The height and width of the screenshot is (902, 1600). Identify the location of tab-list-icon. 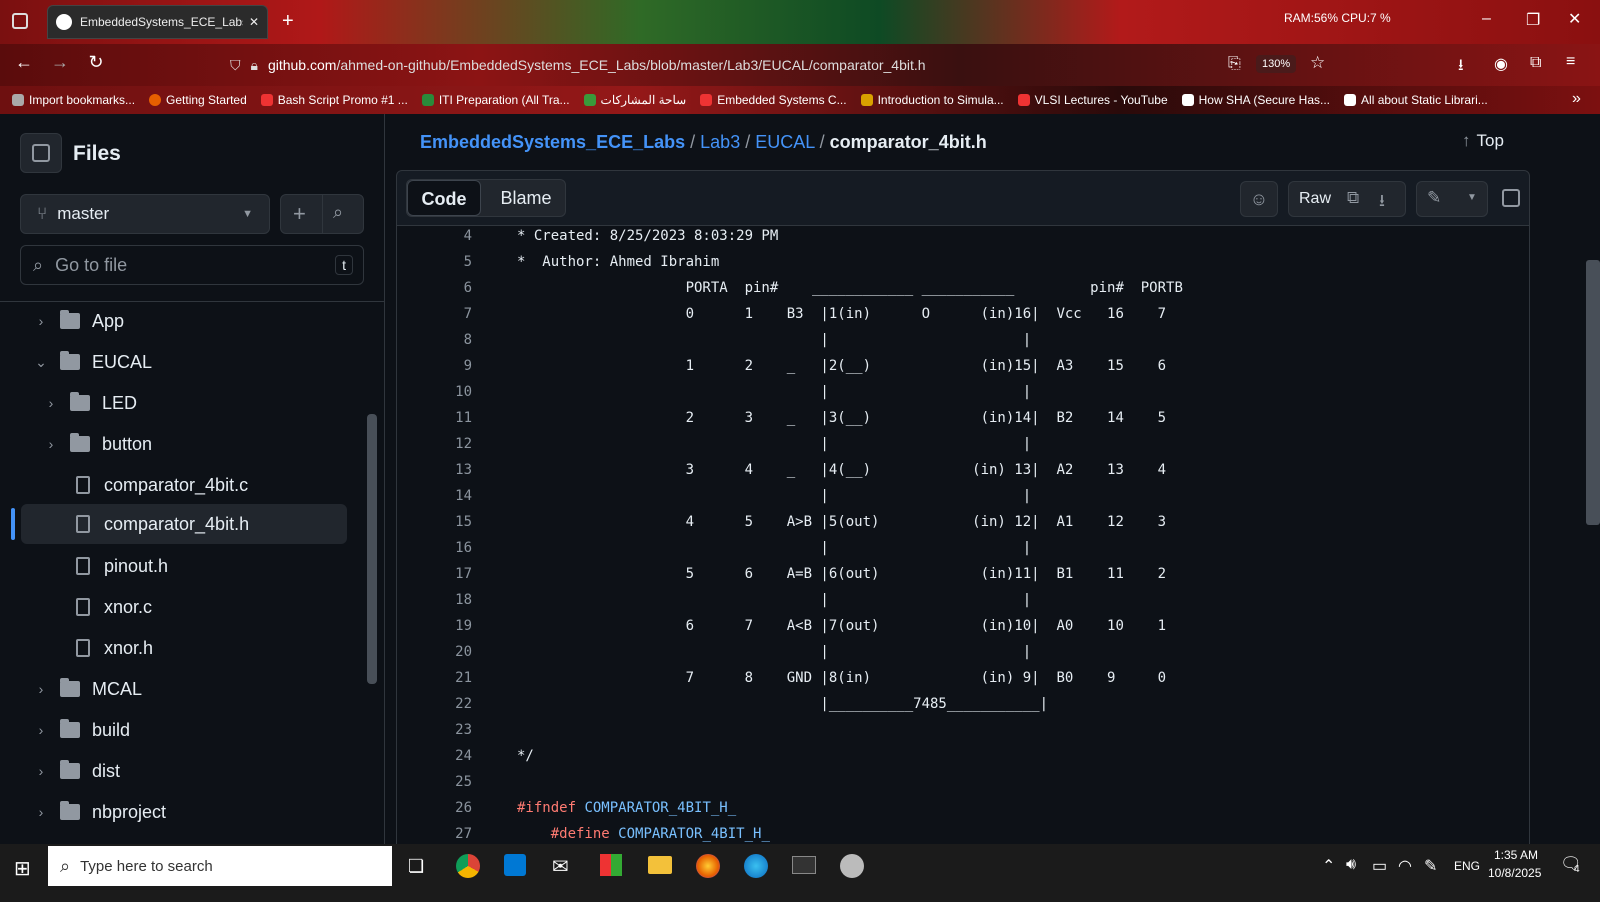
(20, 21).